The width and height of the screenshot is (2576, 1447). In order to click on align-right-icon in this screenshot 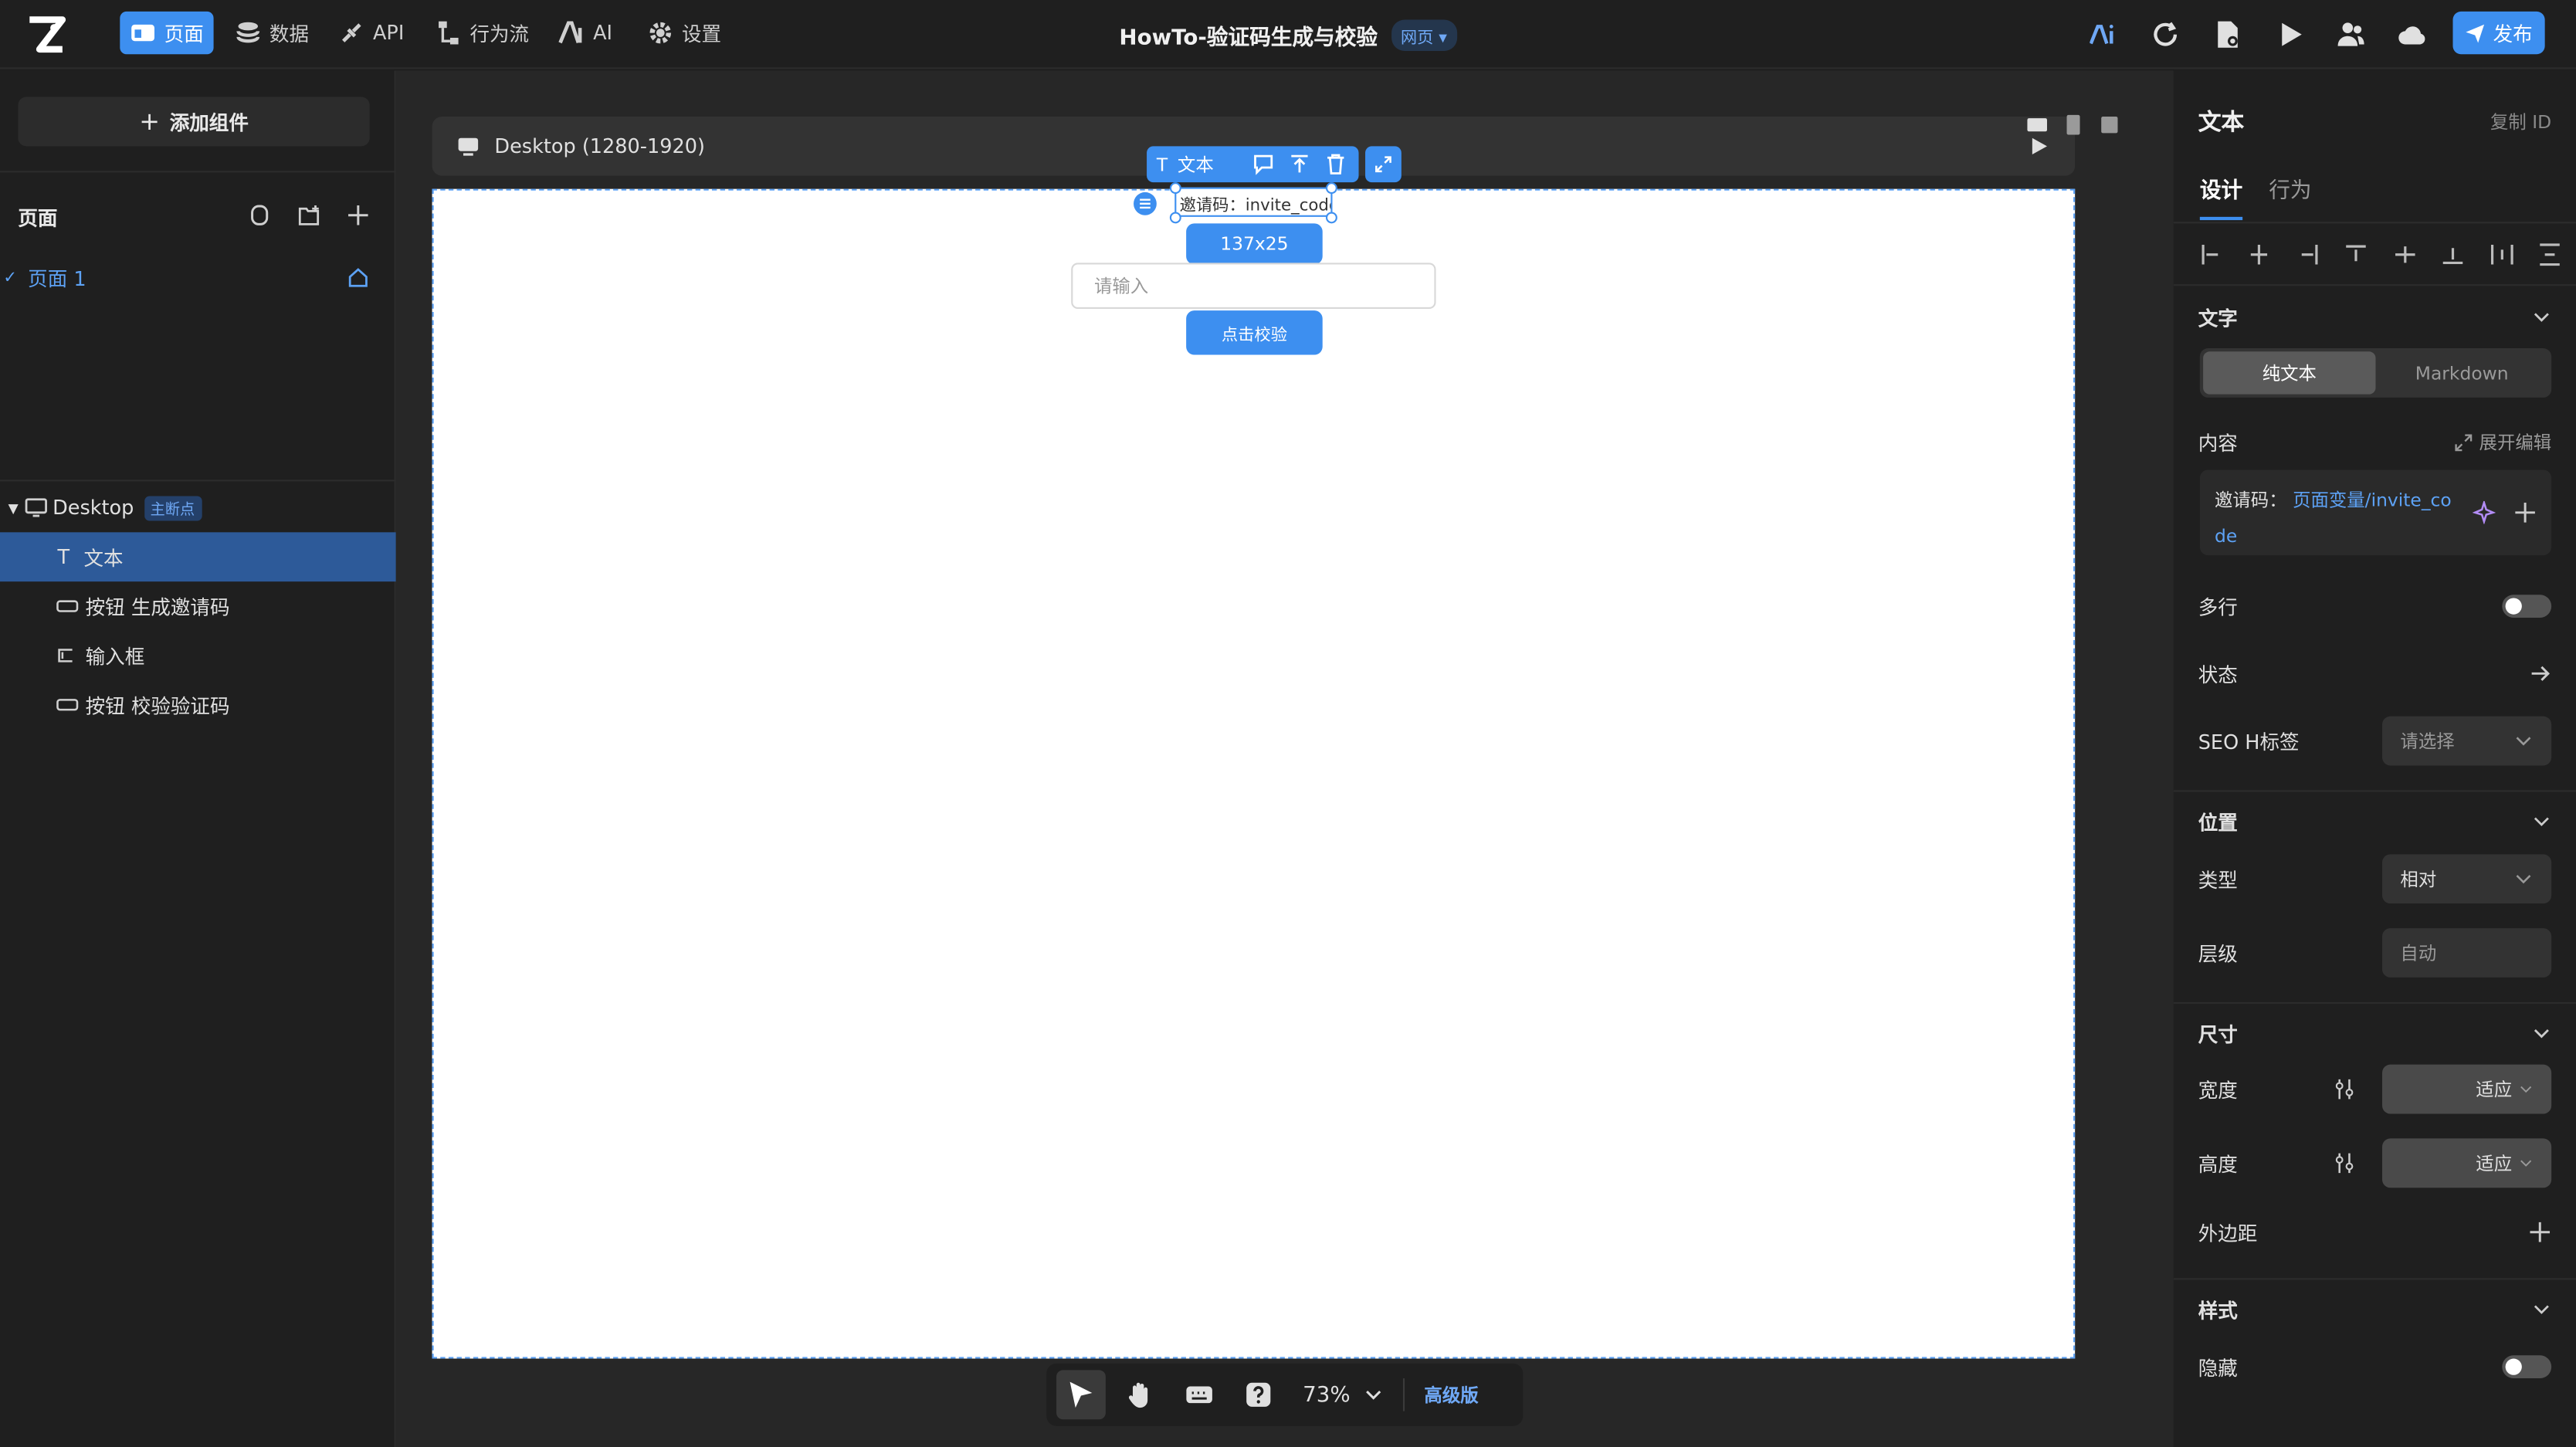, I will do `click(2308, 254)`.